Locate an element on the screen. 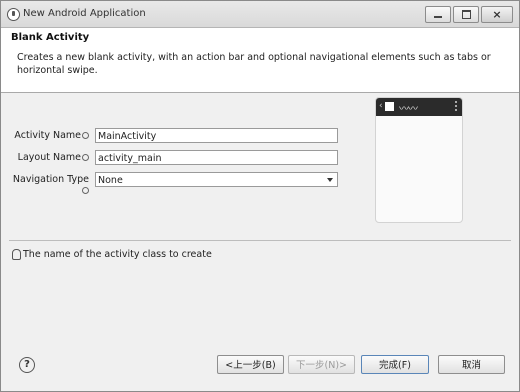 This screenshot has height=392, width=520. maximize-button is located at coordinates (466, 14).